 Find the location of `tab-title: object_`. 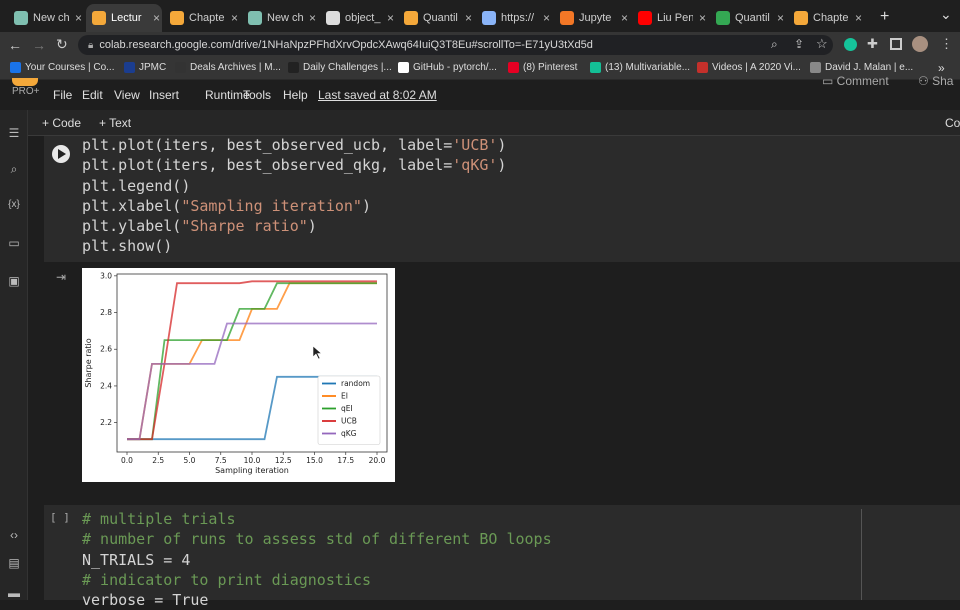

tab-title: object_ is located at coordinates (363, 18).